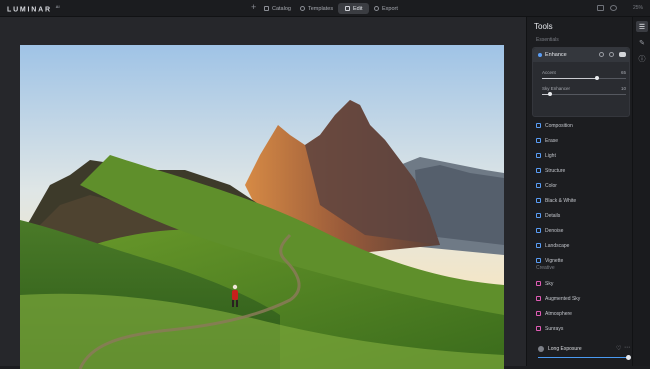 This screenshot has width=650, height=369. Describe the element at coordinates (543, 26) in the screenshot. I see `tools-title: Tools` at that location.